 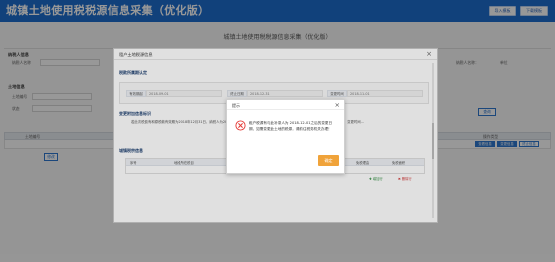 I want to click on alert-header: 提示 ×, so click(x=285, y=105).